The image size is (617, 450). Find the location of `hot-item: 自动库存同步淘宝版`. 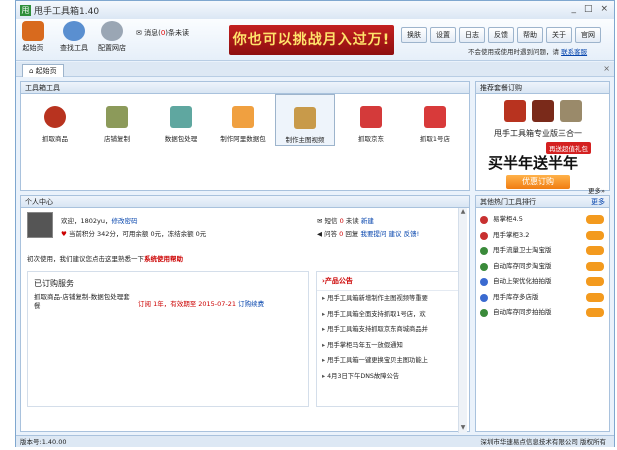

hot-item: 自动库存同步淘宝版 is located at coordinates (542, 267).